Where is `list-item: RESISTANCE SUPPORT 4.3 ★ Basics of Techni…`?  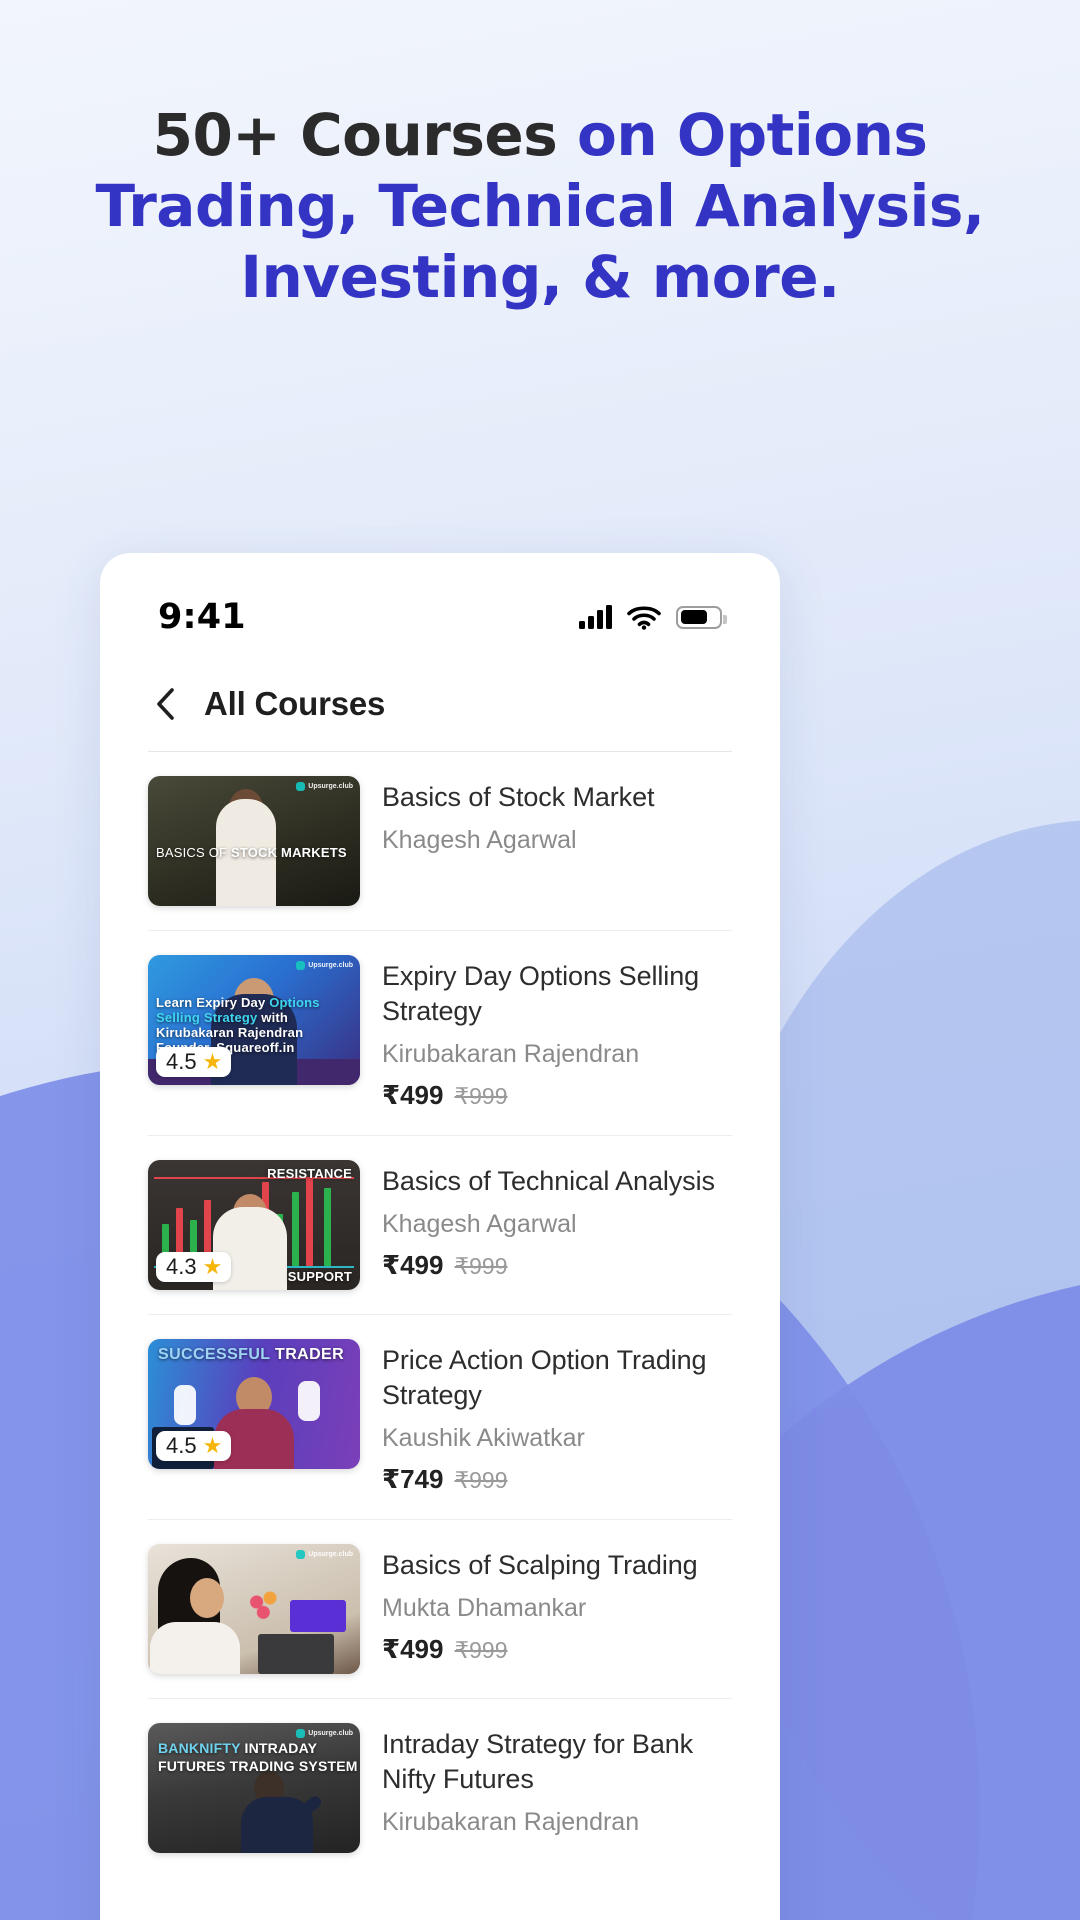 list-item: RESISTANCE SUPPORT 4.3 ★ Basics of Techni… is located at coordinates (440, 1225).